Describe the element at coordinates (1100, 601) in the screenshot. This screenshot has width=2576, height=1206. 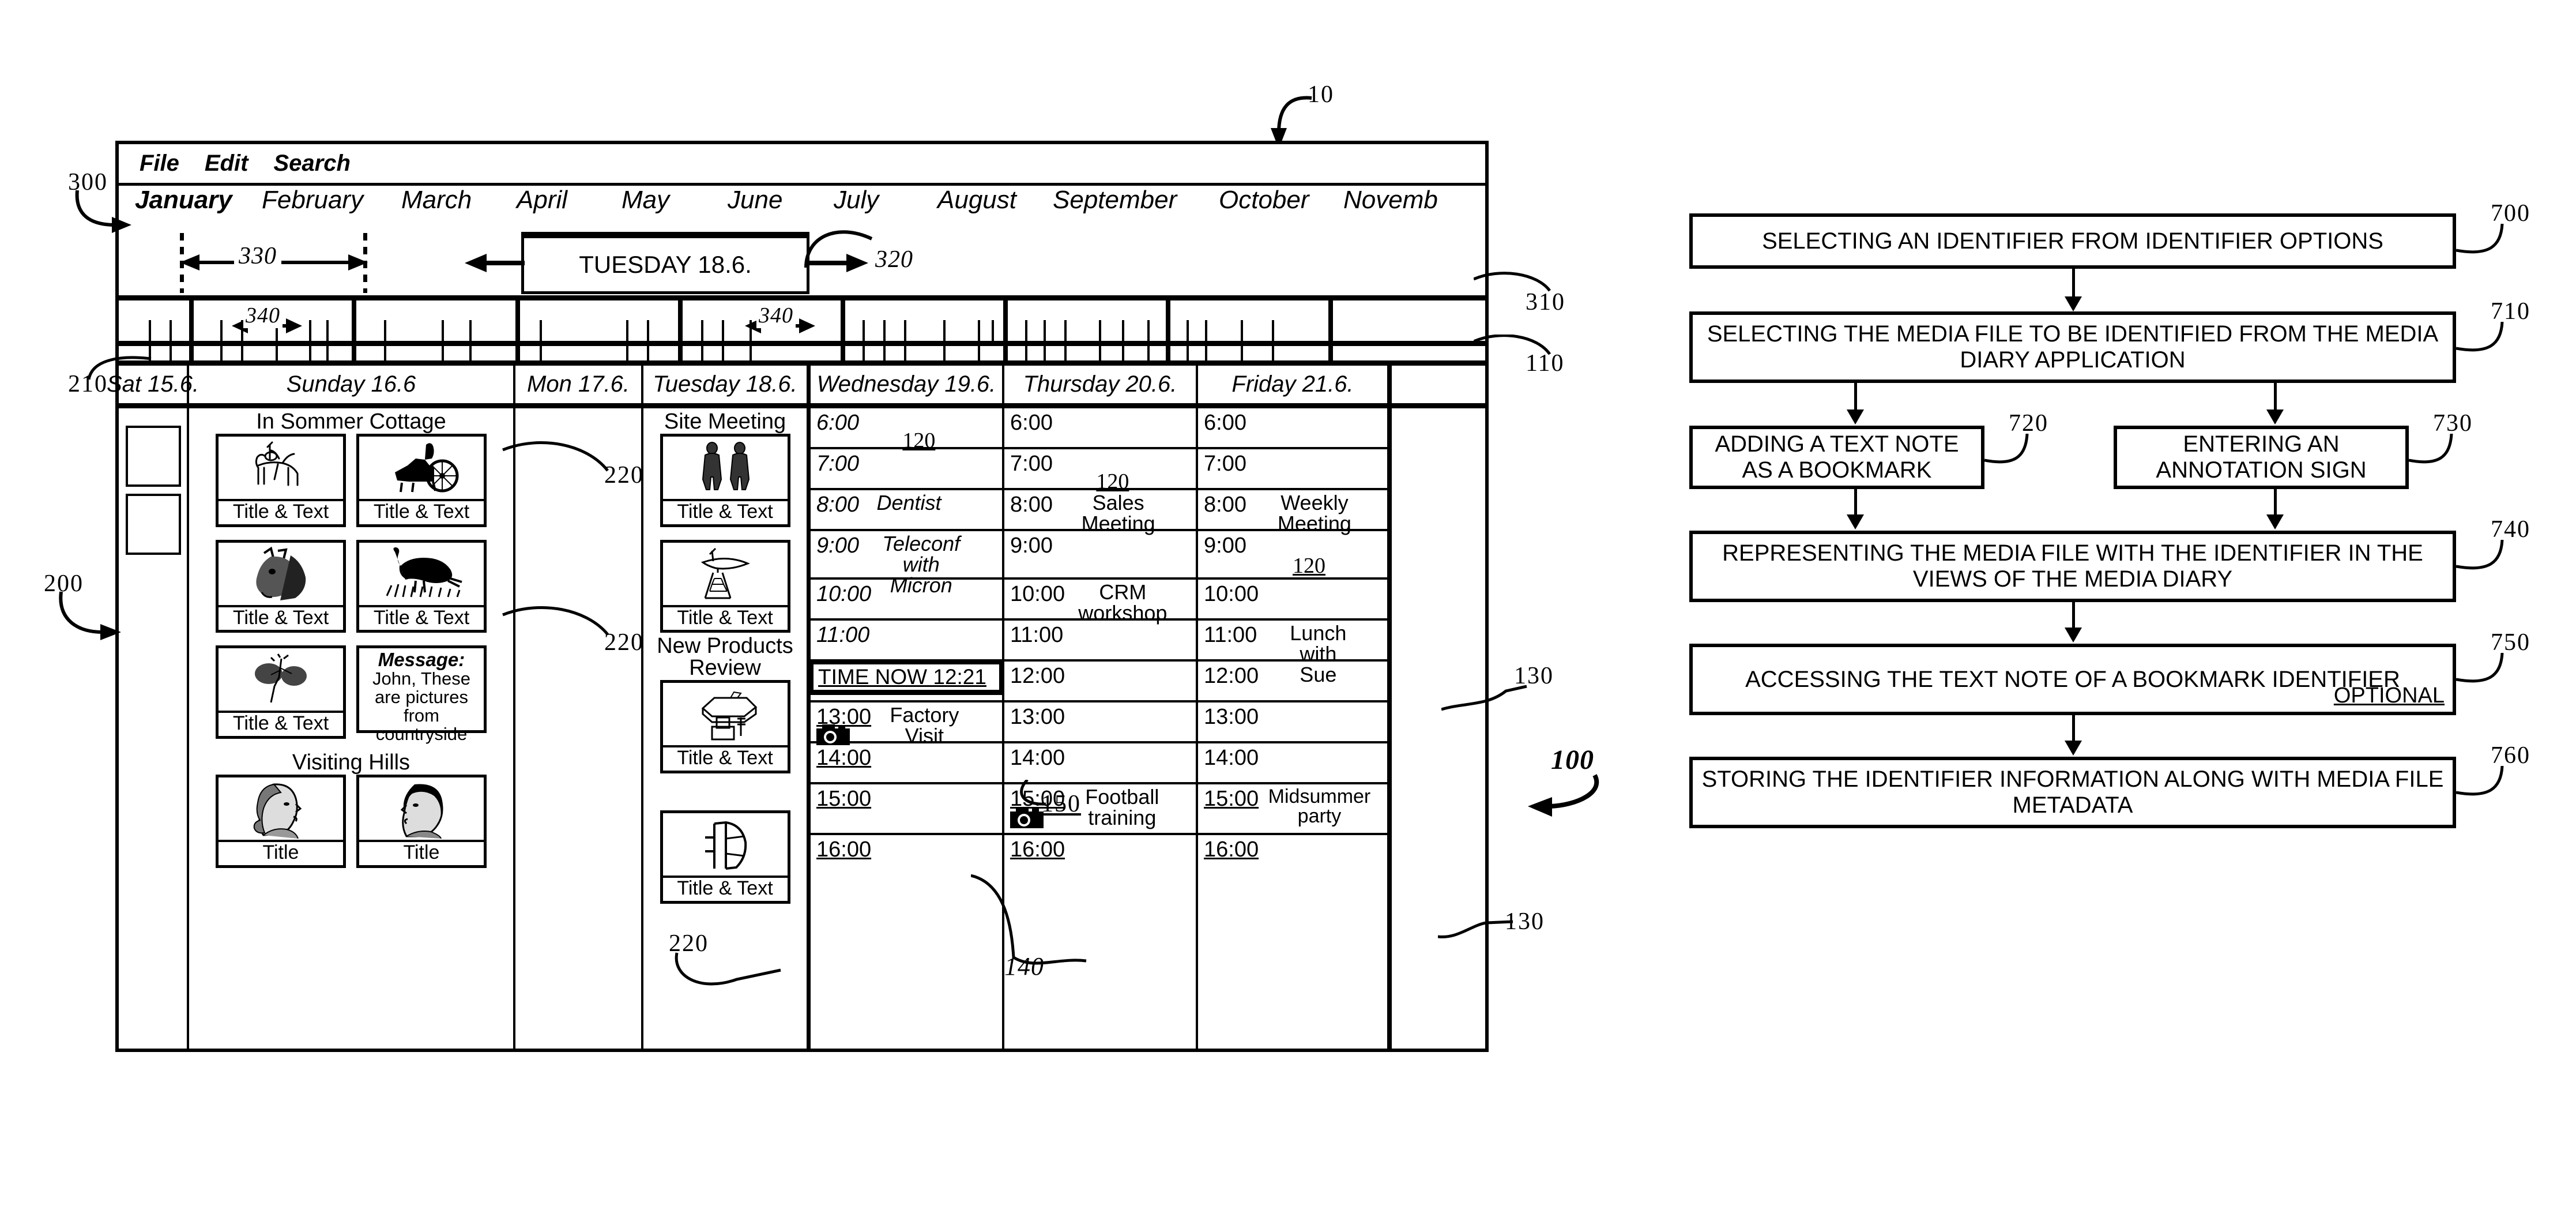
I see `time-slot: 10:00 CRM workshop` at that location.